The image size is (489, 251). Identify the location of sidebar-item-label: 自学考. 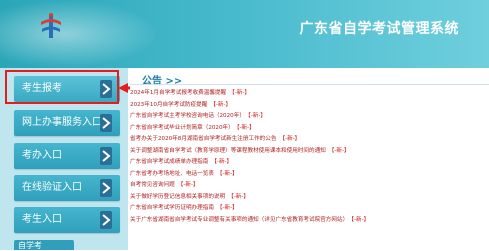
(30, 245).